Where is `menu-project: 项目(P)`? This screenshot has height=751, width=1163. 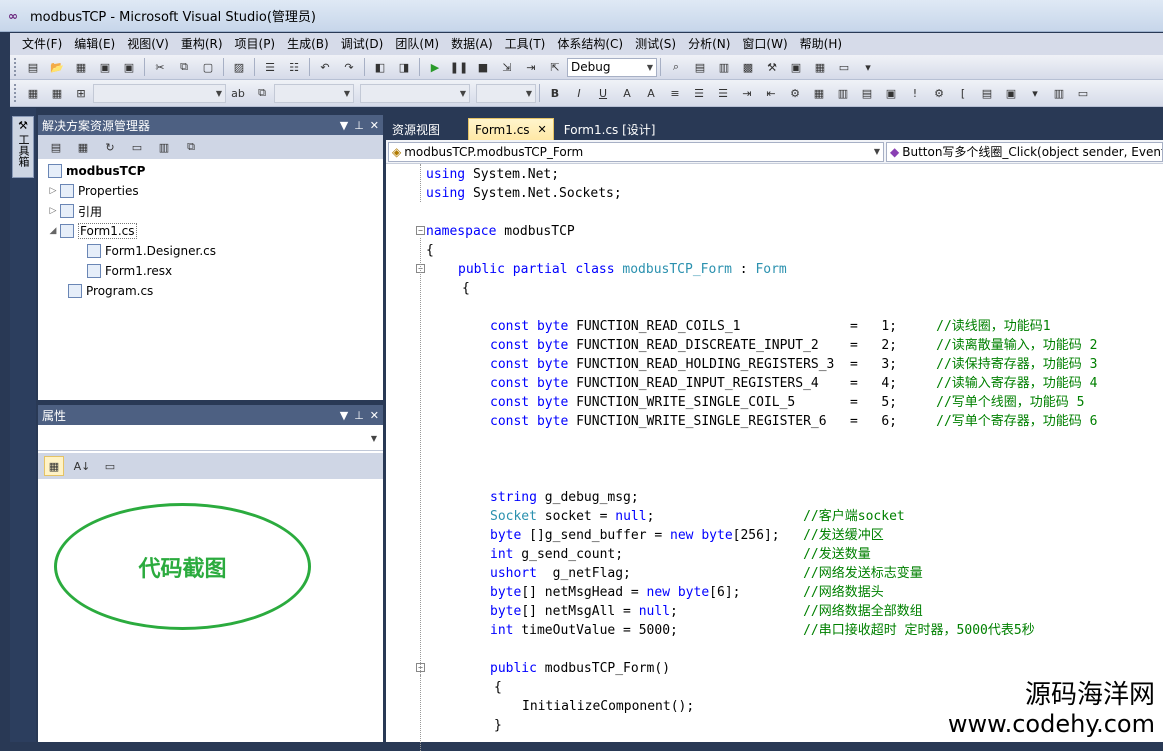 menu-project: 项目(P) is located at coordinates (255, 44).